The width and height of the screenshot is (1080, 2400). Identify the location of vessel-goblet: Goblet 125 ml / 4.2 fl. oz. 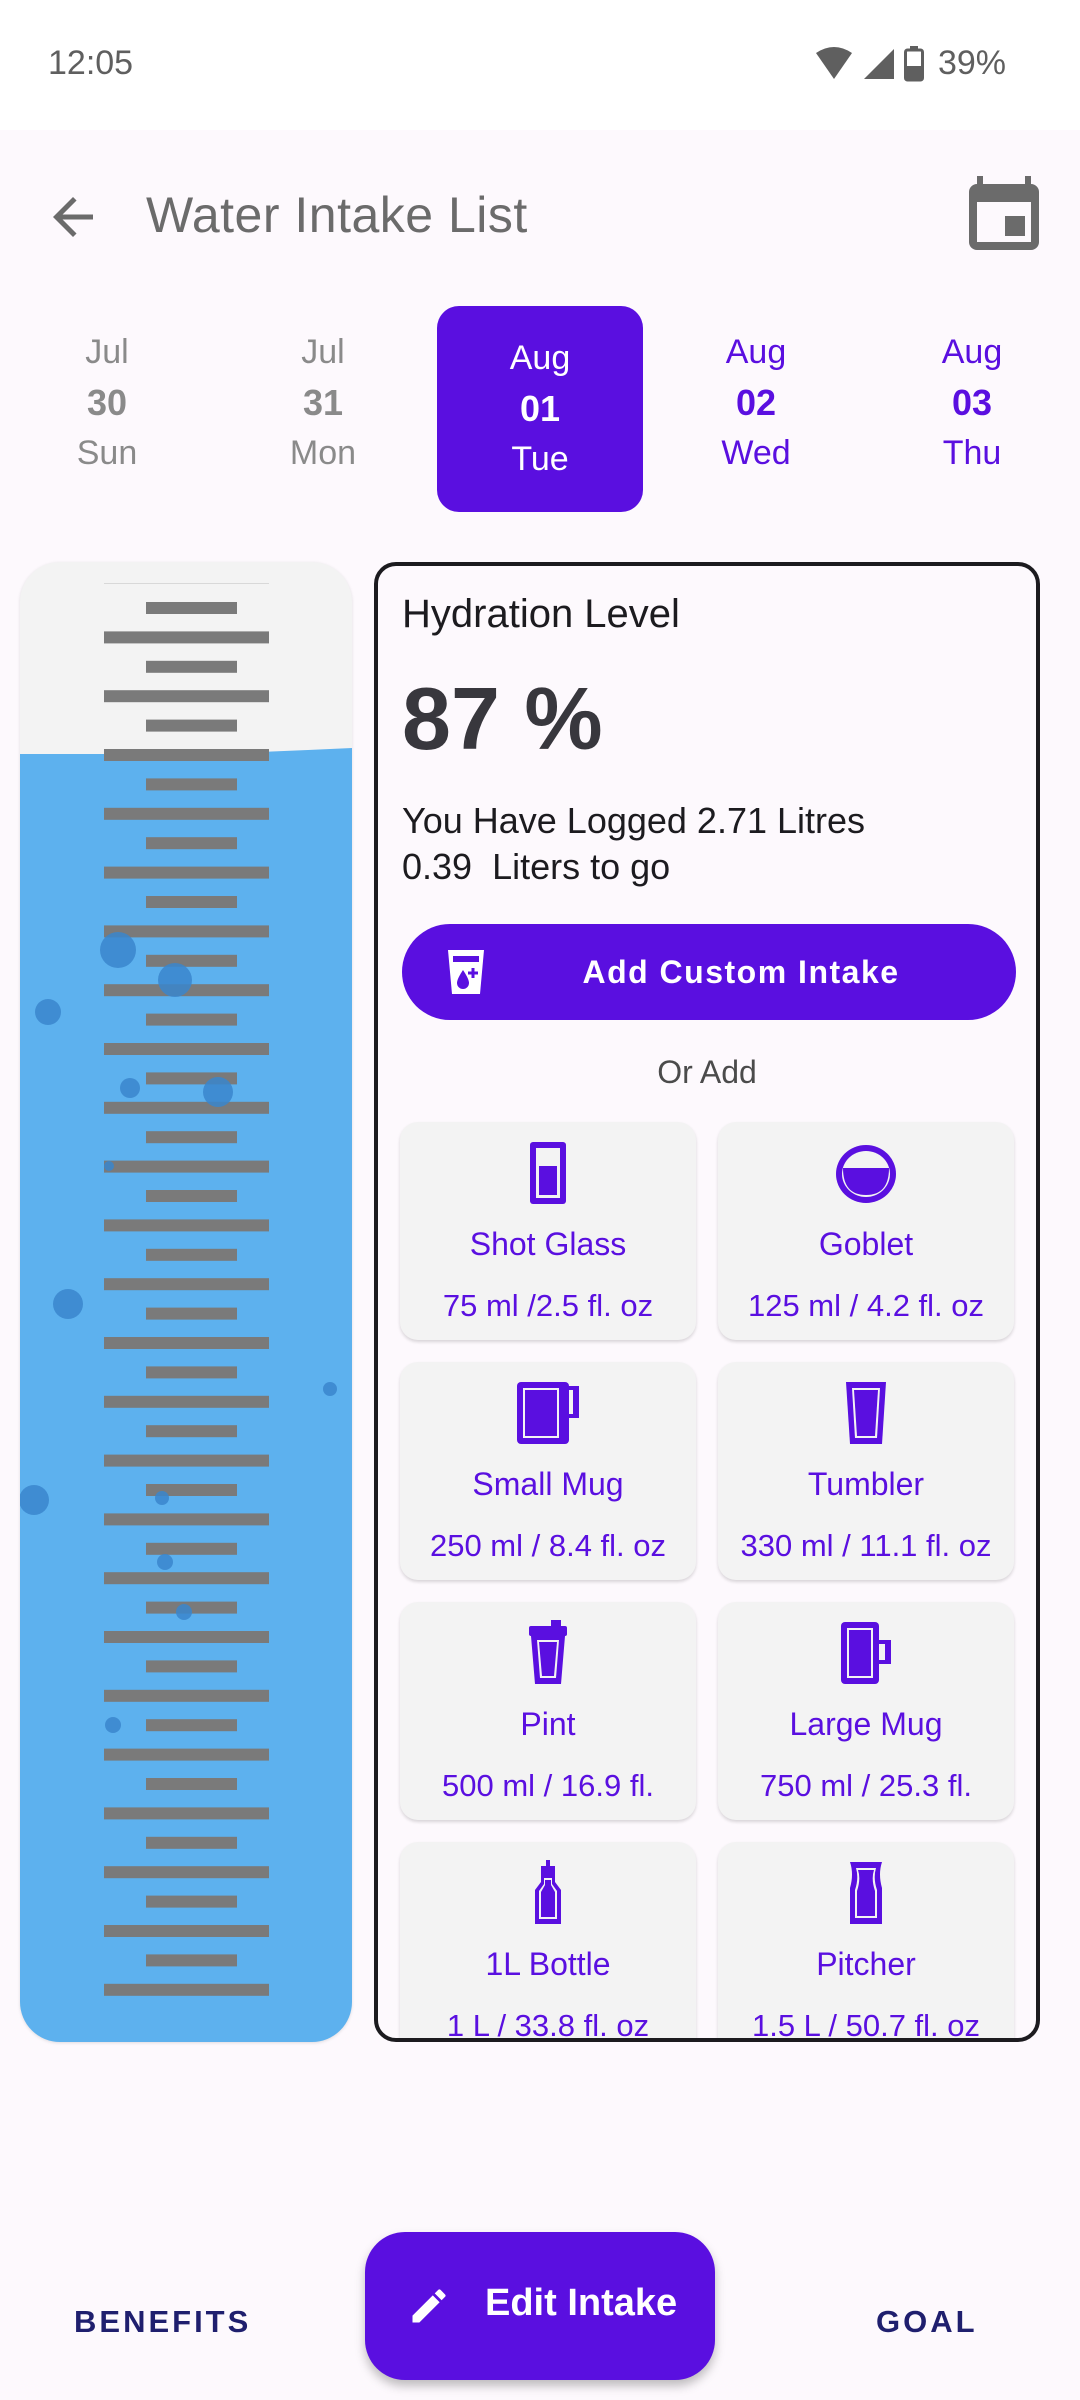
(866, 1231).